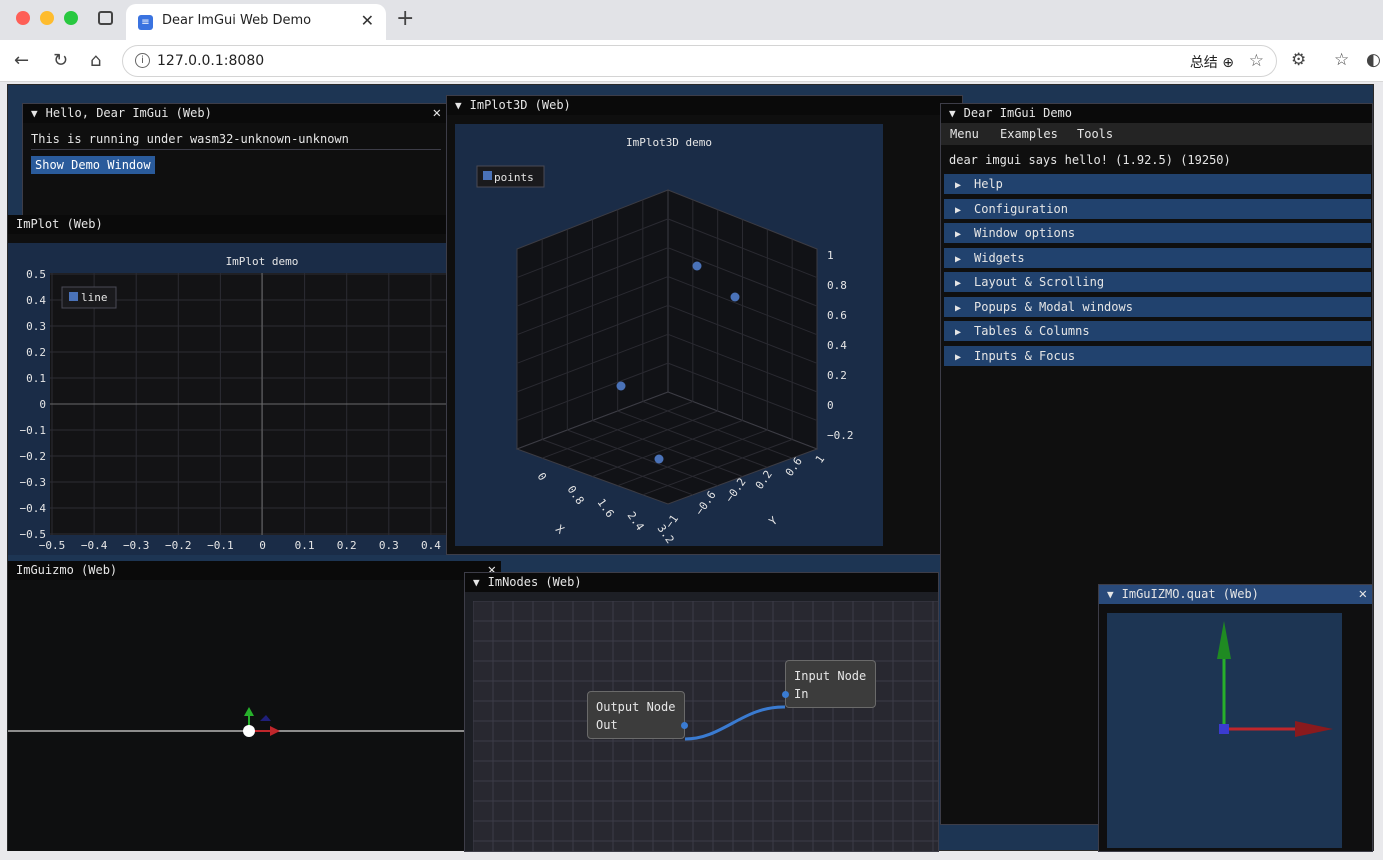  I want to click on new-tab-icon: +, so click(405, 18).